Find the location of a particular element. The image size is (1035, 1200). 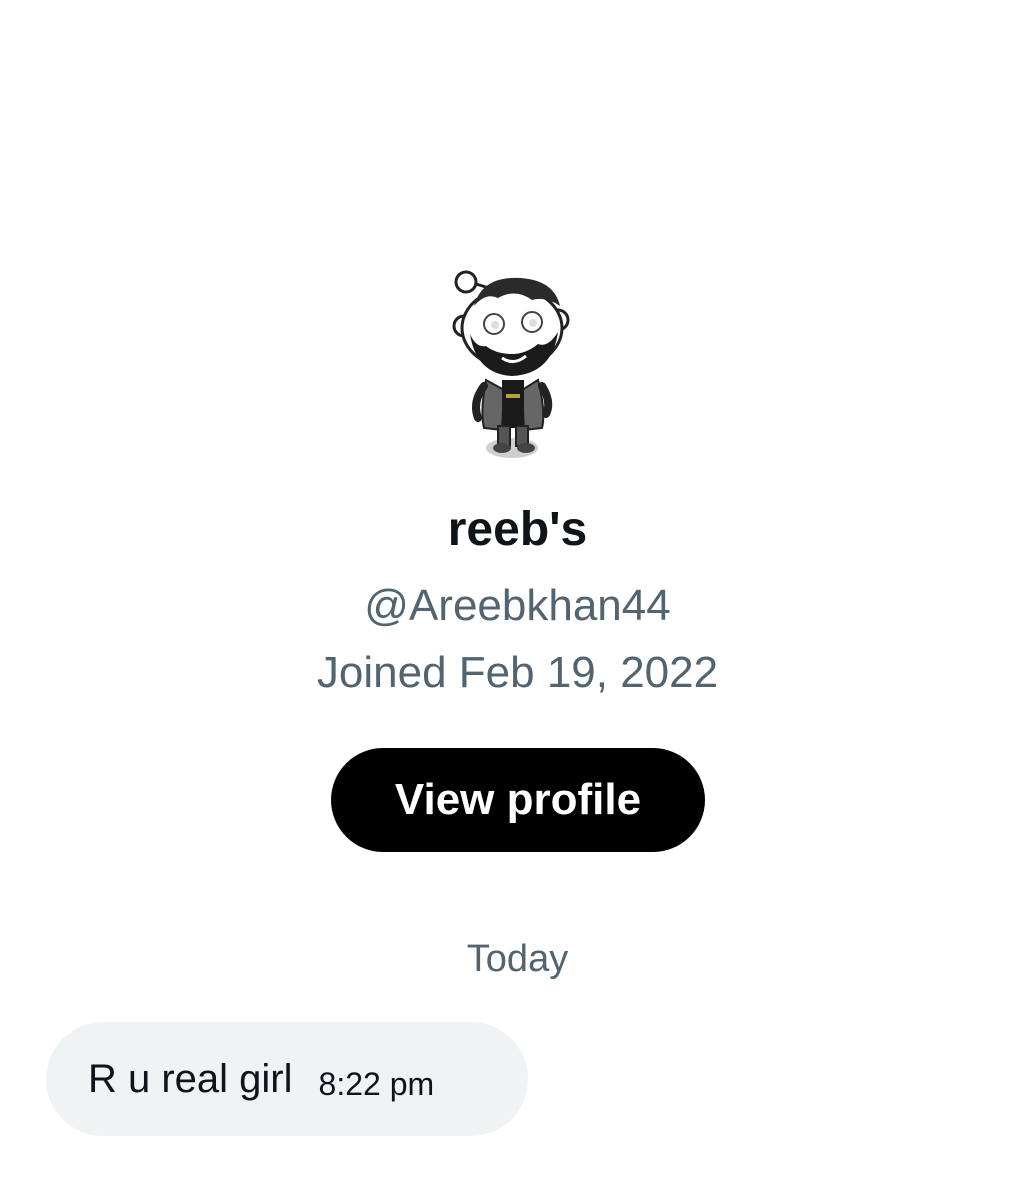

snoo-avatar-icon is located at coordinates (511, 364).